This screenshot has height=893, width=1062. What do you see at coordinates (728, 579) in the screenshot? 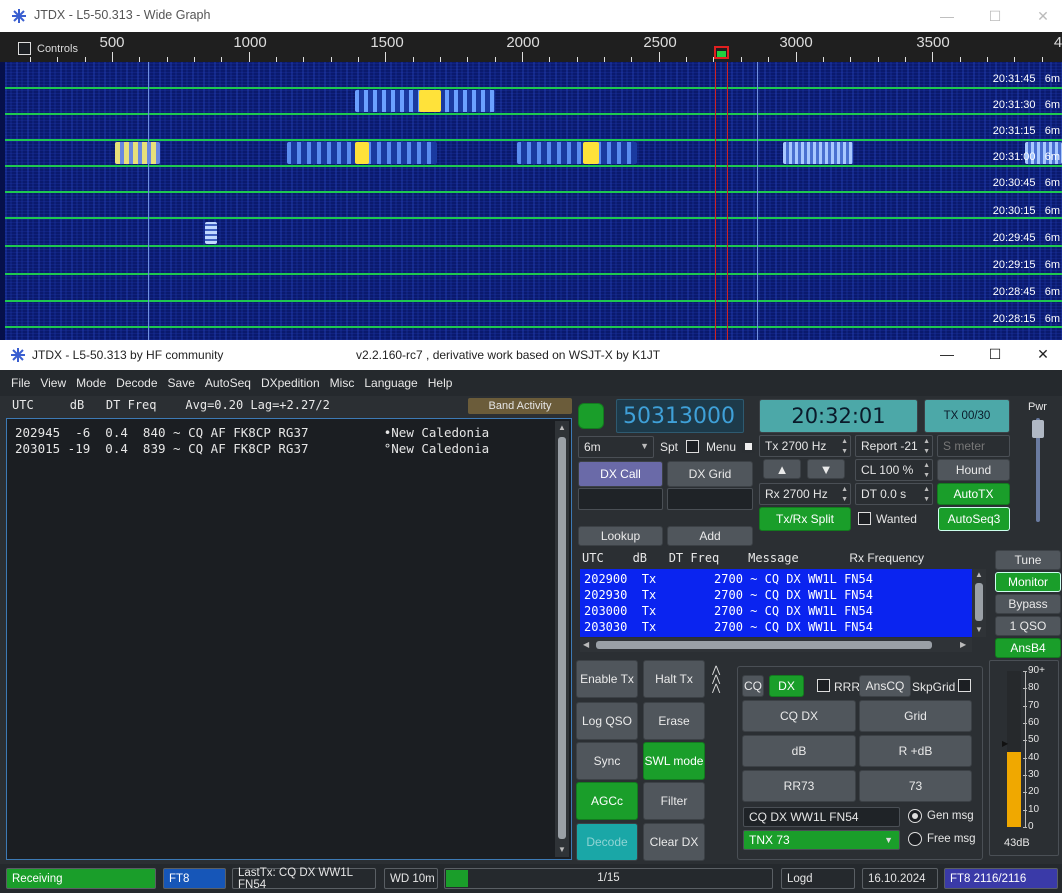
I see `list-item: 202900 Tx 2700 ~ CQ DX WW1L FN54` at bounding box center [728, 579].